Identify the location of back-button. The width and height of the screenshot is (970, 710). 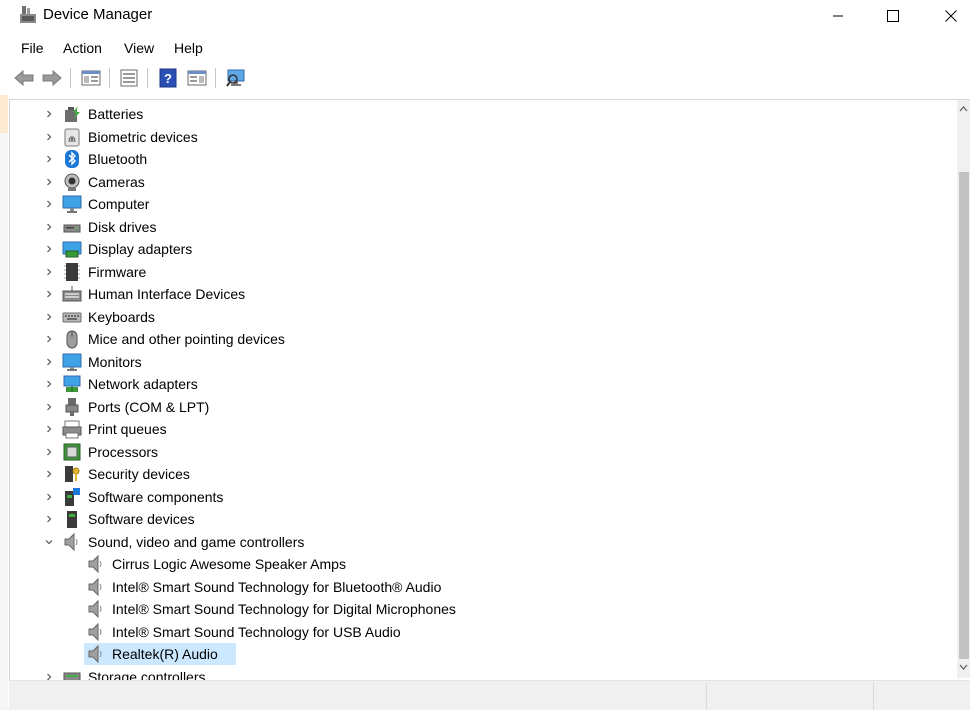
(24, 78).